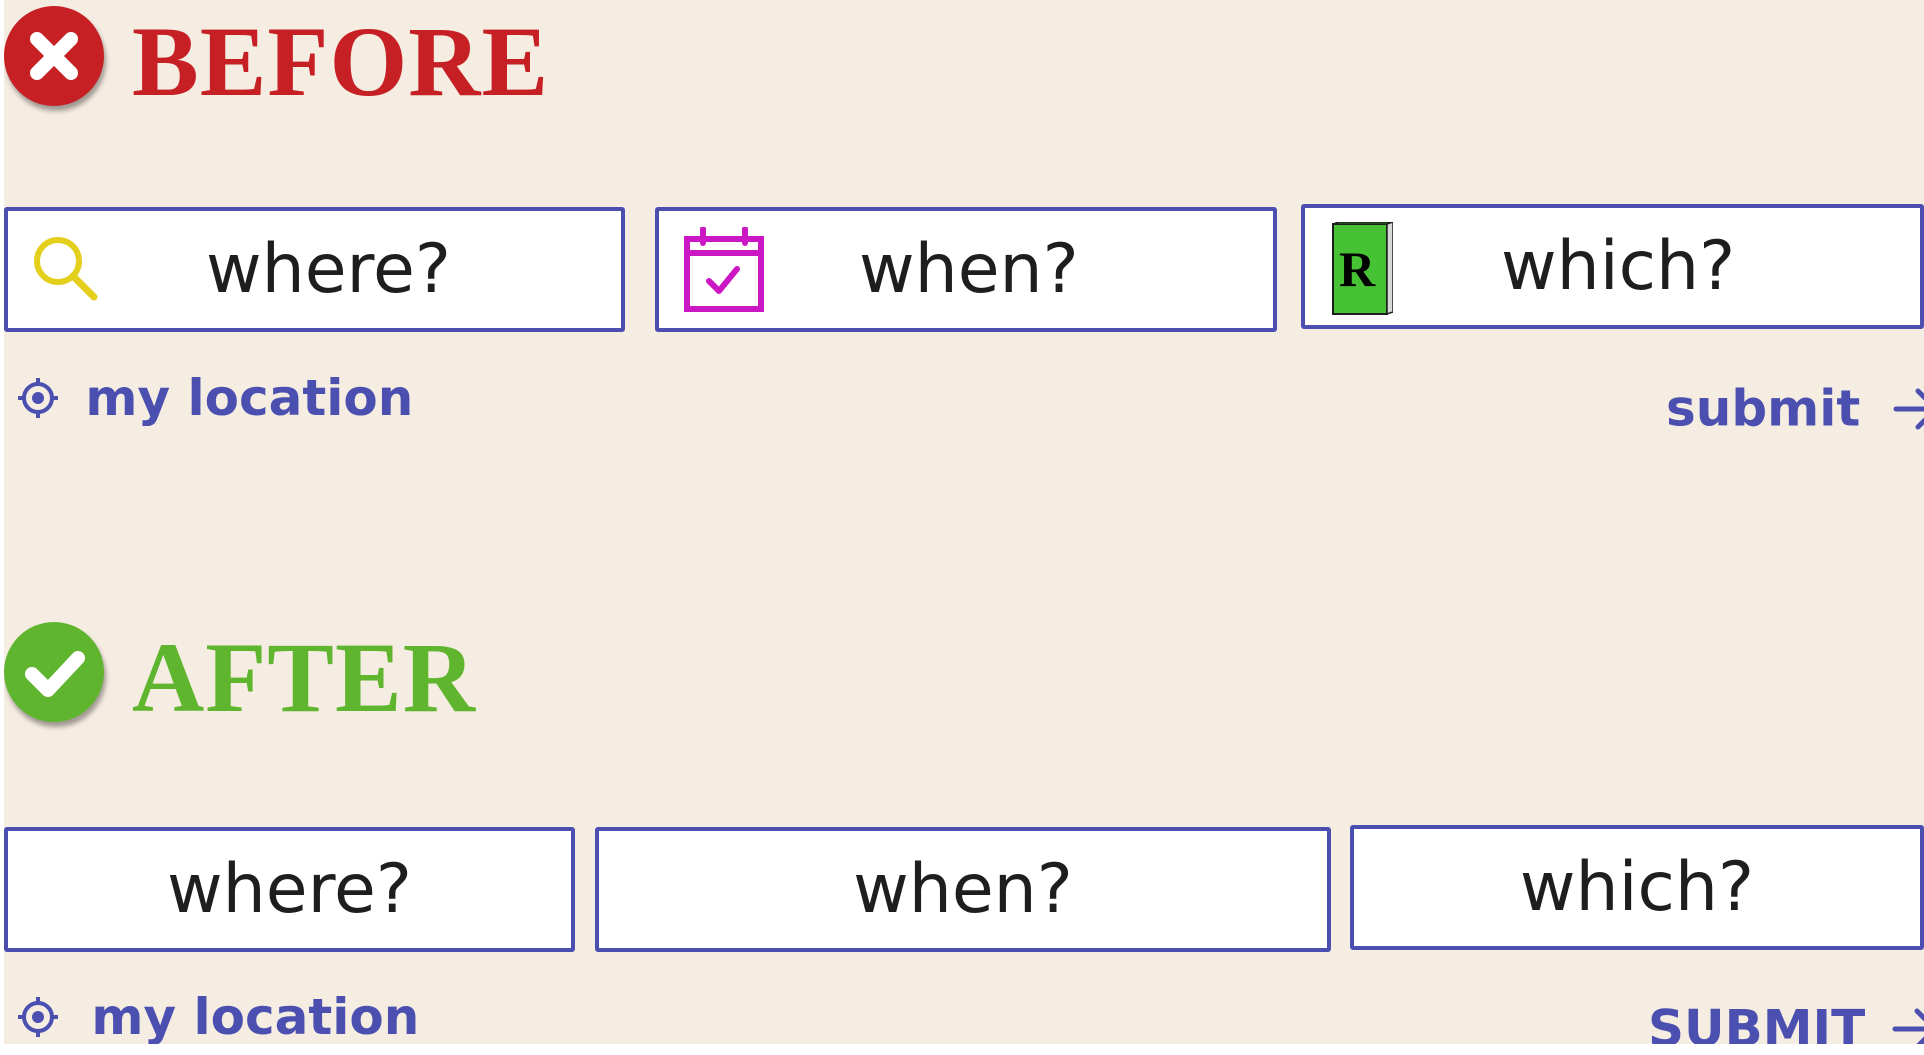 Image resolution: width=1924 pixels, height=1055 pixels. I want to click on submit-label: submit, so click(1763, 408).